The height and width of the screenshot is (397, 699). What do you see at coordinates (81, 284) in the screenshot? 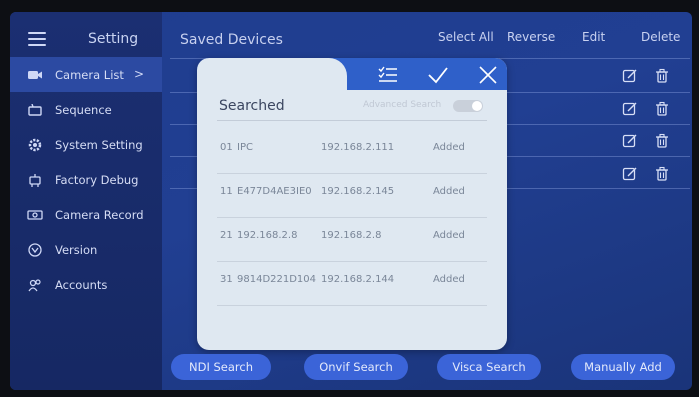
I see `sidebar-item-label: Accounts` at bounding box center [81, 284].